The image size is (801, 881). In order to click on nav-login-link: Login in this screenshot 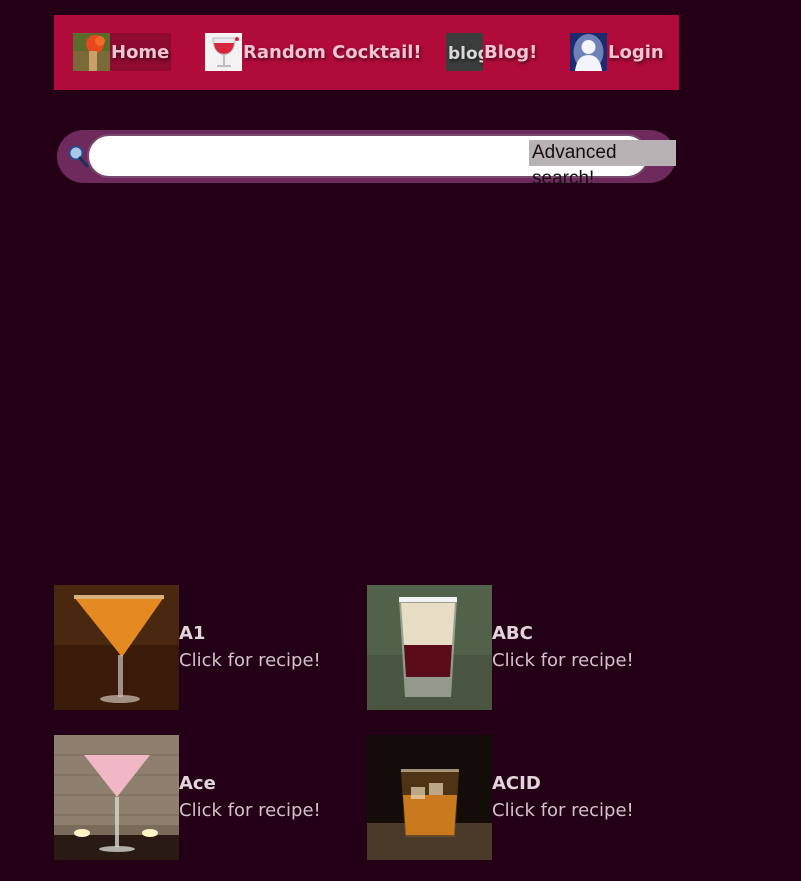, I will do `click(617, 52)`.